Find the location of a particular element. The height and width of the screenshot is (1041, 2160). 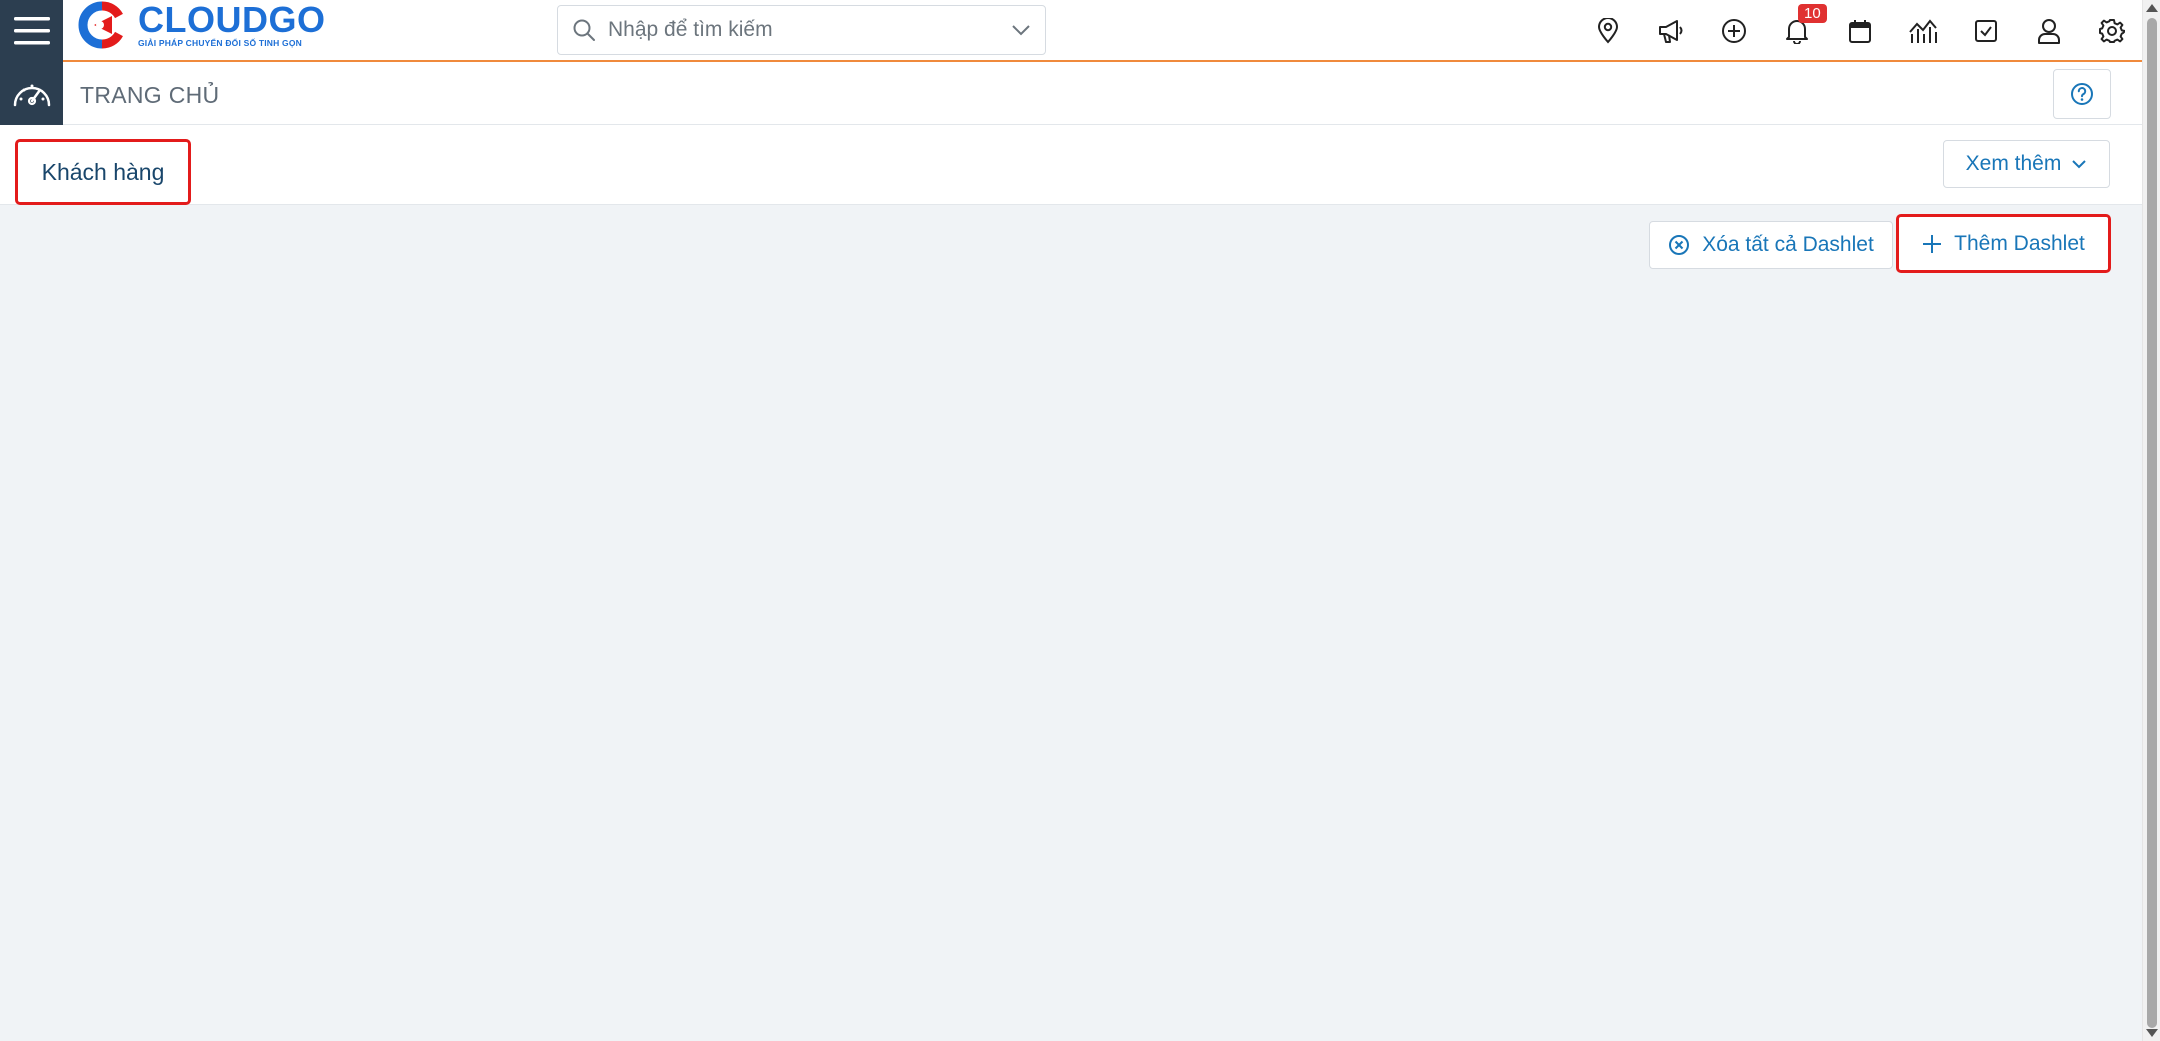

user-icon is located at coordinates (2048, 31).